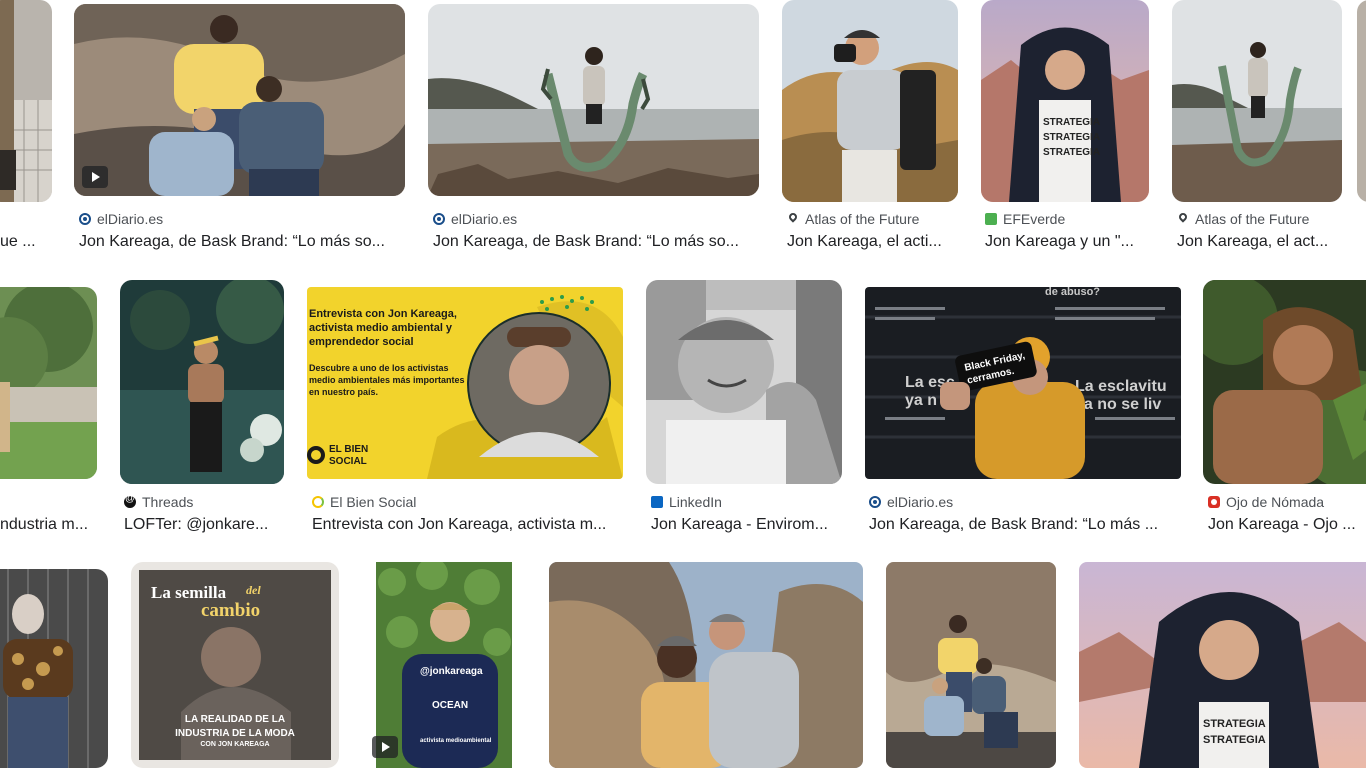  Describe the element at coordinates (921, 400) in the screenshot. I see `wall-text: ya n` at that location.